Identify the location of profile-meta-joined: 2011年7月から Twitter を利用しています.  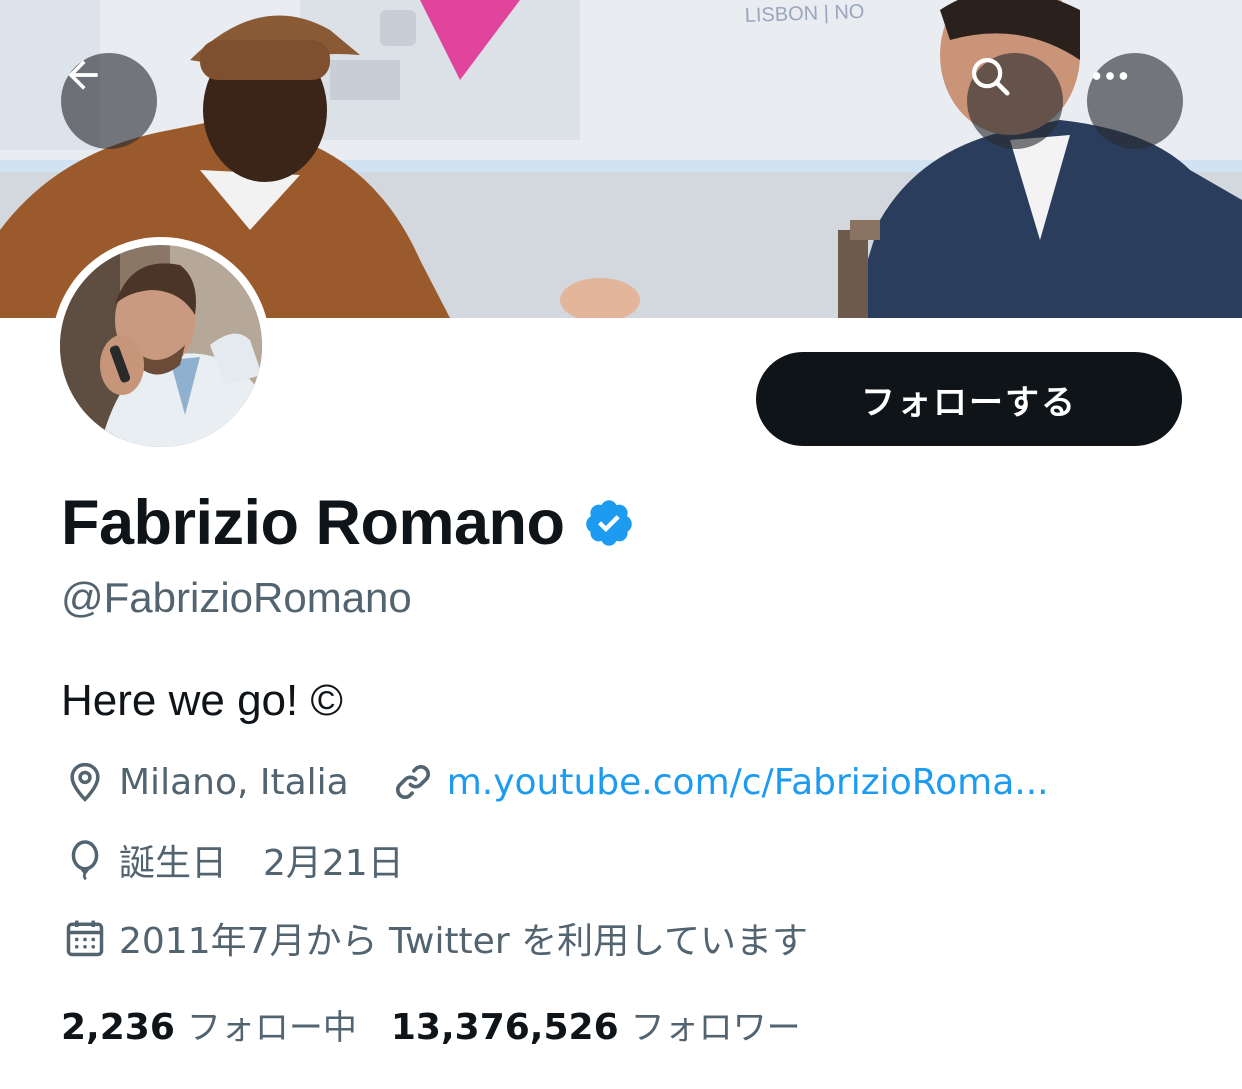
(434, 938).